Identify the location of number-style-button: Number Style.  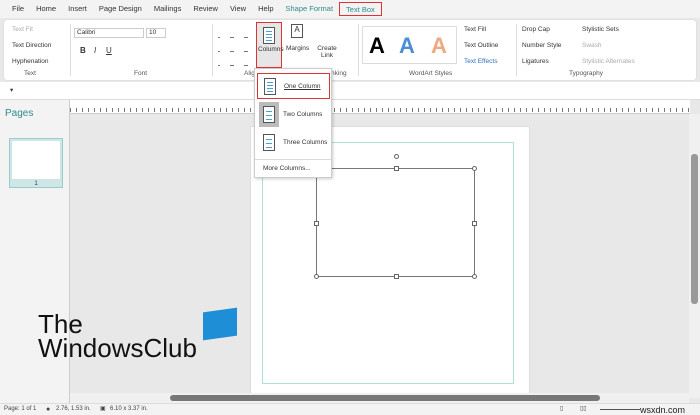
(541, 45).